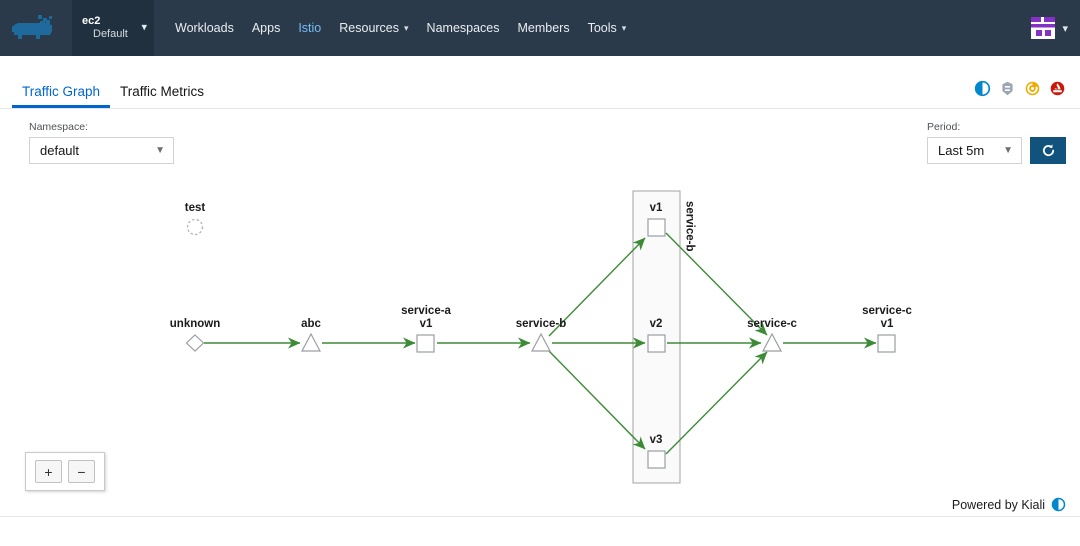  Describe the element at coordinates (656, 208) in the screenshot. I see `node-label-v1: v1` at that location.